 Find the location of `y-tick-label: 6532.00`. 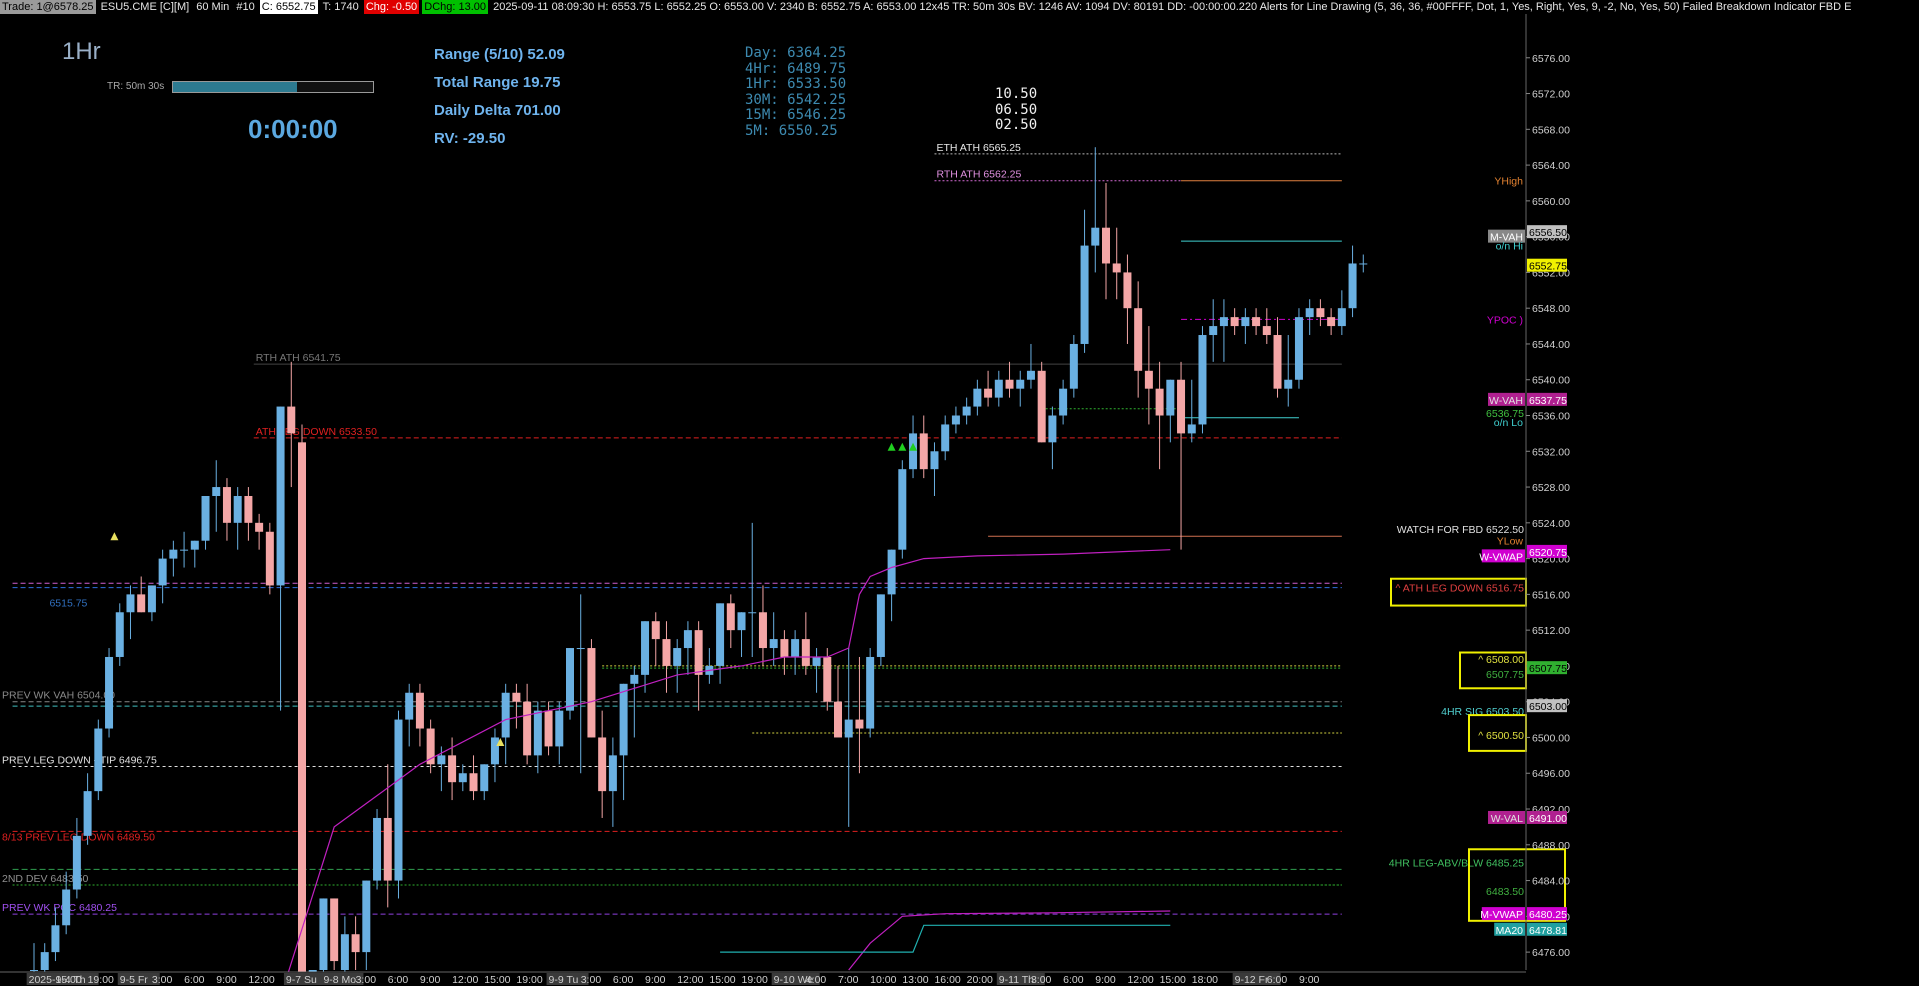

y-tick-label: 6532.00 is located at coordinates (1551, 452).